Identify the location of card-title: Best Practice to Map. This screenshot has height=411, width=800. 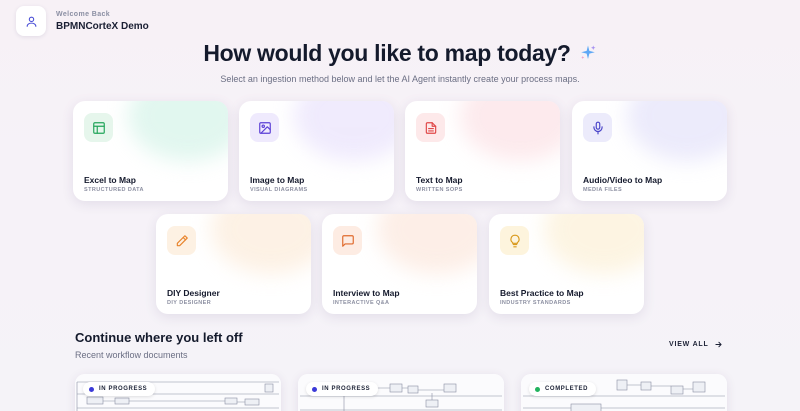
(542, 293).